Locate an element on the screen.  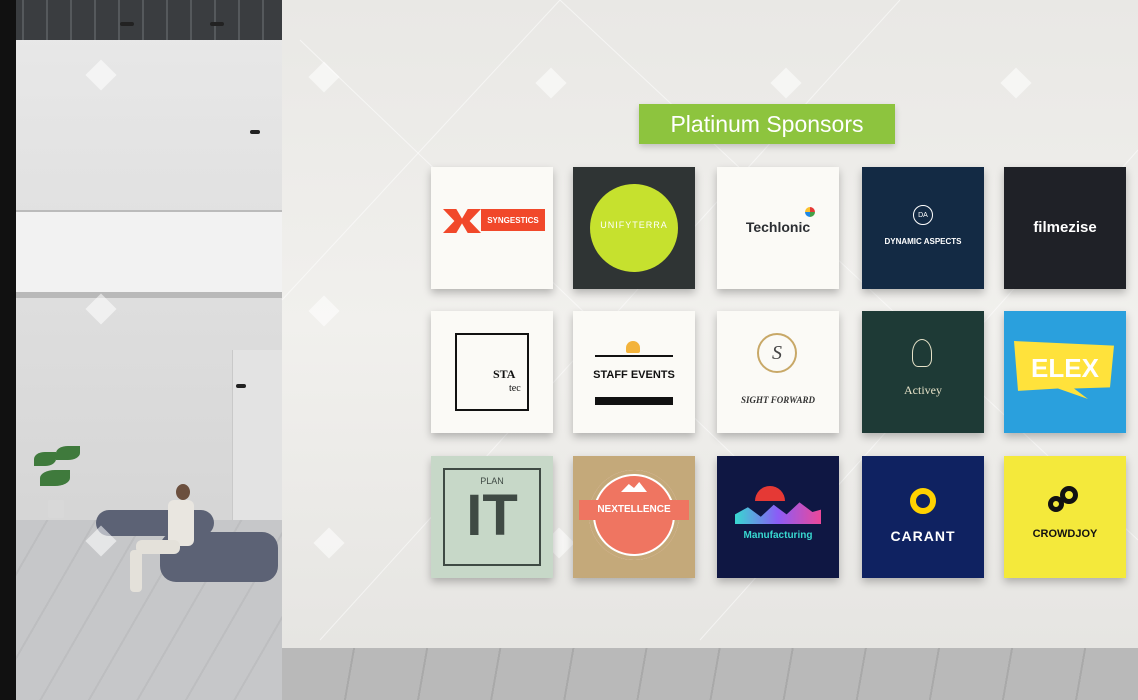
sponsor-name: CROWDJOY is located at coordinates (1065, 534).